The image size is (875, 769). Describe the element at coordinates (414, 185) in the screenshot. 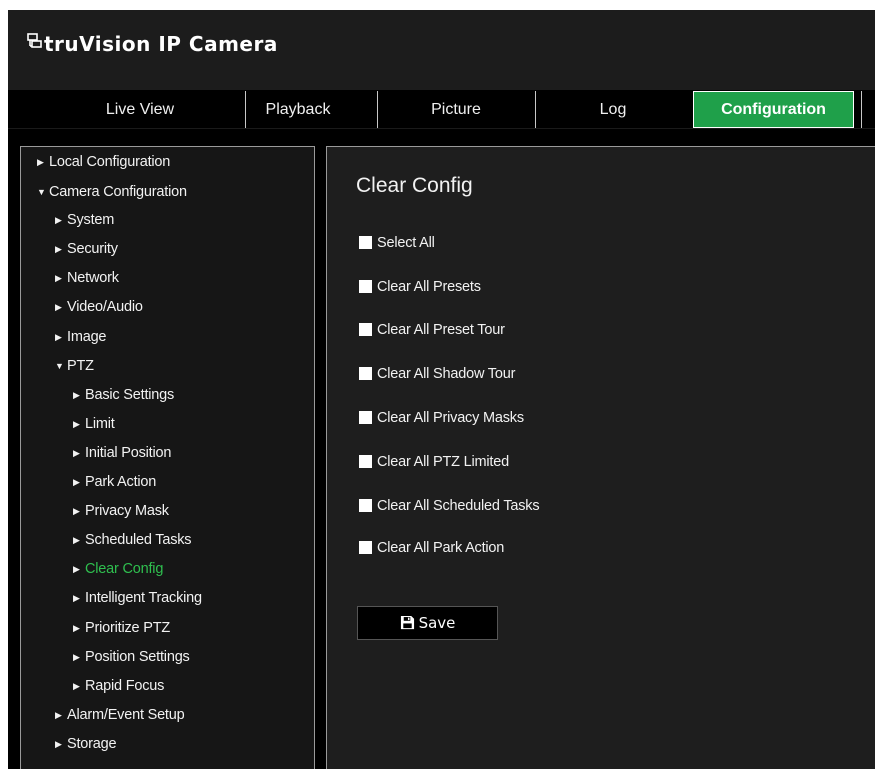

I see `page-title: Clear Config` at that location.